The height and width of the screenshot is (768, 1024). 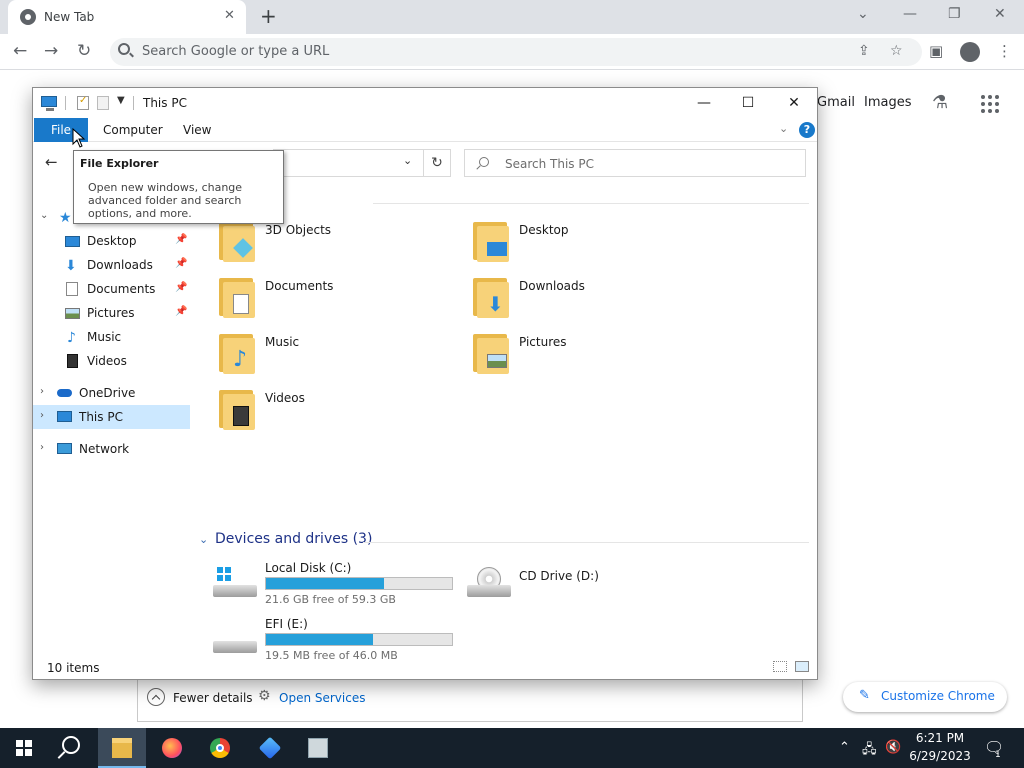 What do you see at coordinates (111, 241) in the screenshot?
I see `sidebar-item-desktop: Desktop 📌` at bounding box center [111, 241].